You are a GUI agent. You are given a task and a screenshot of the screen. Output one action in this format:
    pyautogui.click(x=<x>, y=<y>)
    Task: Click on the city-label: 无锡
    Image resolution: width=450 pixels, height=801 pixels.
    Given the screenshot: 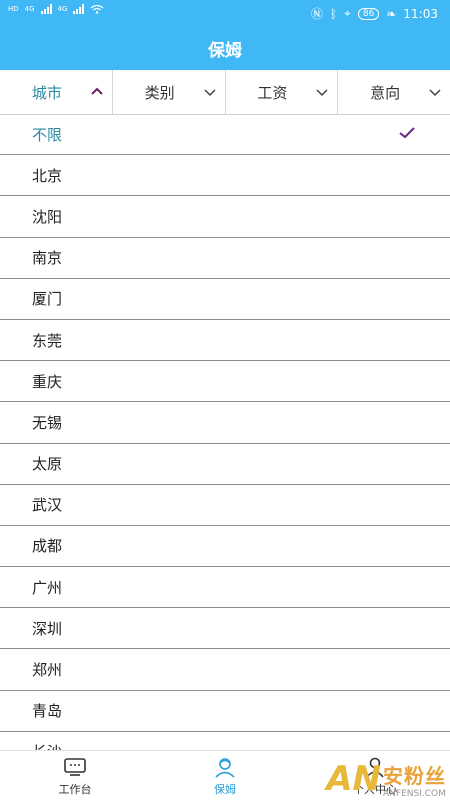 What is the action you would take?
    pyautogui.click(x=47, y=422)
    